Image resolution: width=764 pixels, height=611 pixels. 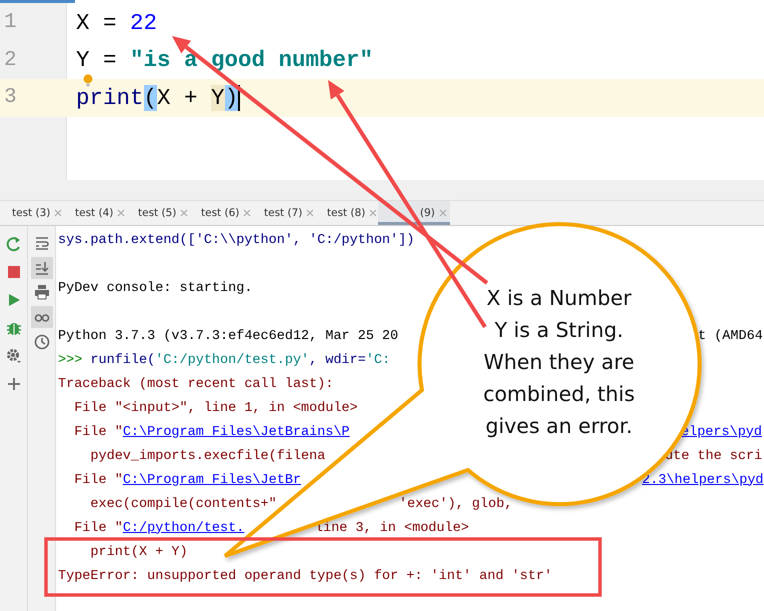 I want to click on console-line: >>> runfile('C:/python/test.py', wdir='C:, so click(x=224, y=360).